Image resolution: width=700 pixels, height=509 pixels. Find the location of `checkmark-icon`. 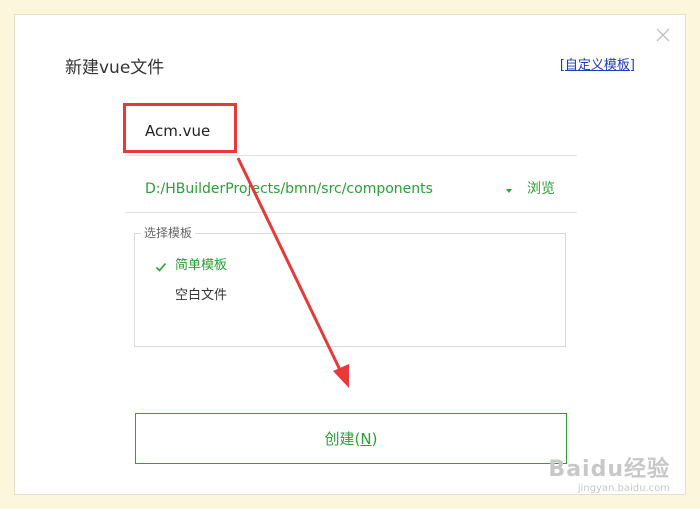

checkmark-icon is located at coordinates (161, 266).